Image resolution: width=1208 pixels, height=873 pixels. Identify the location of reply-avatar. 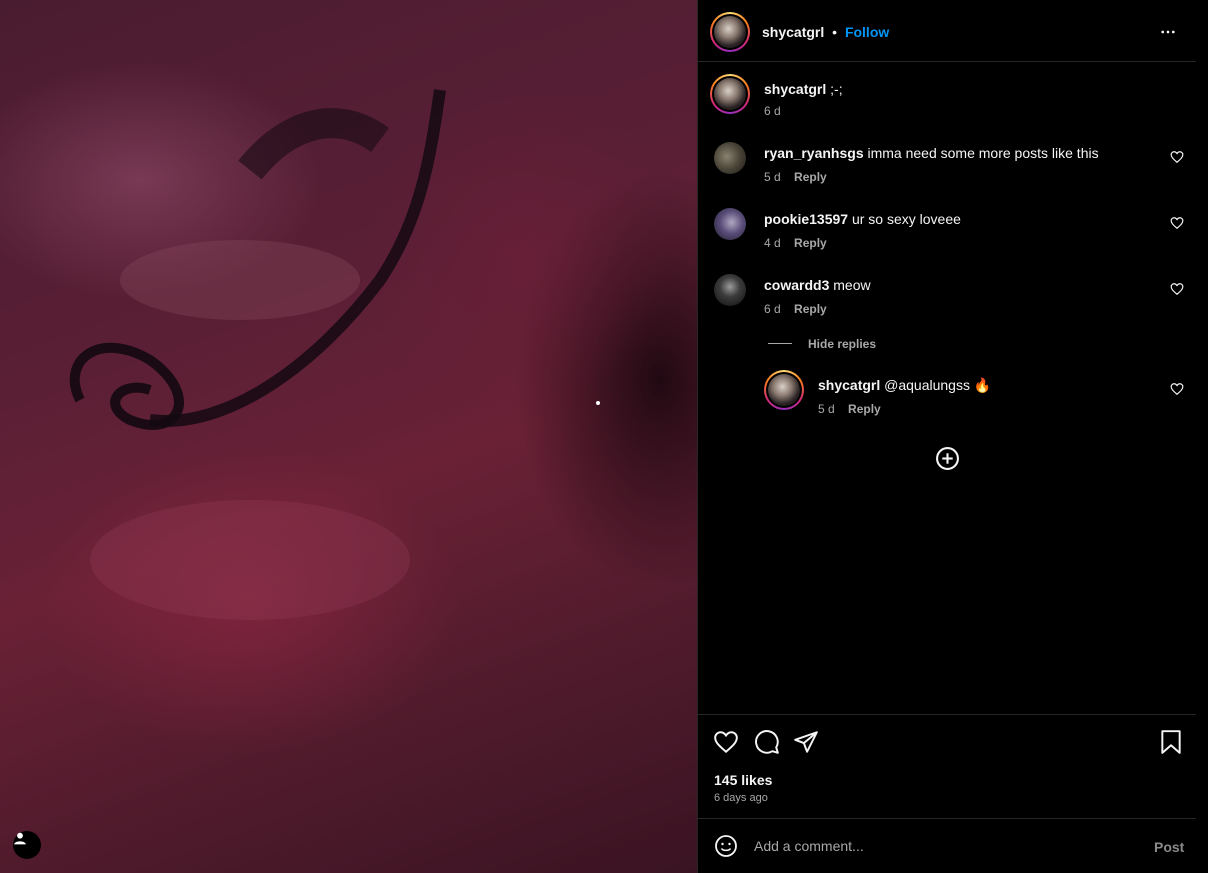
(784, 390).